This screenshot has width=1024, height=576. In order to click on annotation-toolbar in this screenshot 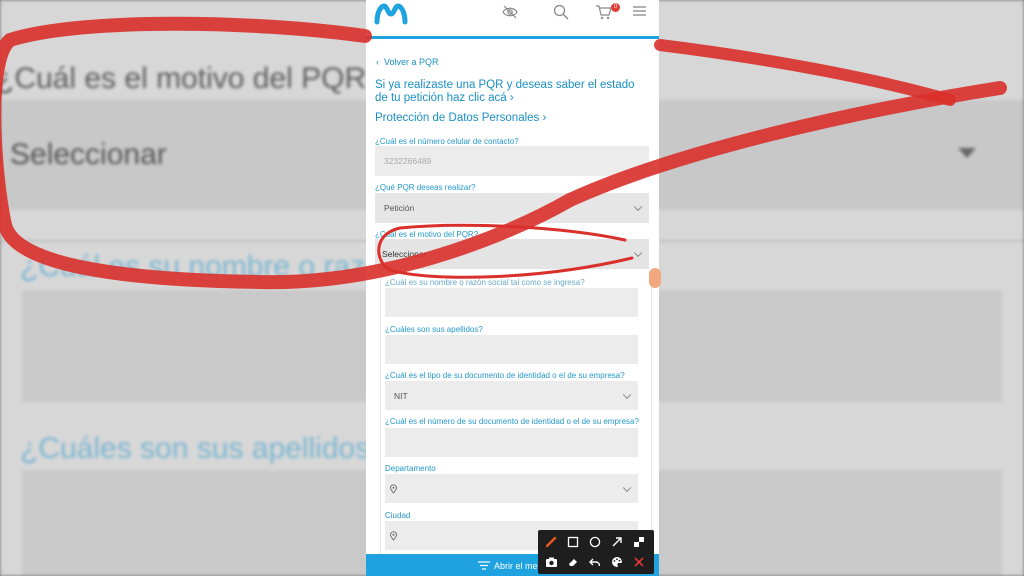, I will do `click(596, 552)`.